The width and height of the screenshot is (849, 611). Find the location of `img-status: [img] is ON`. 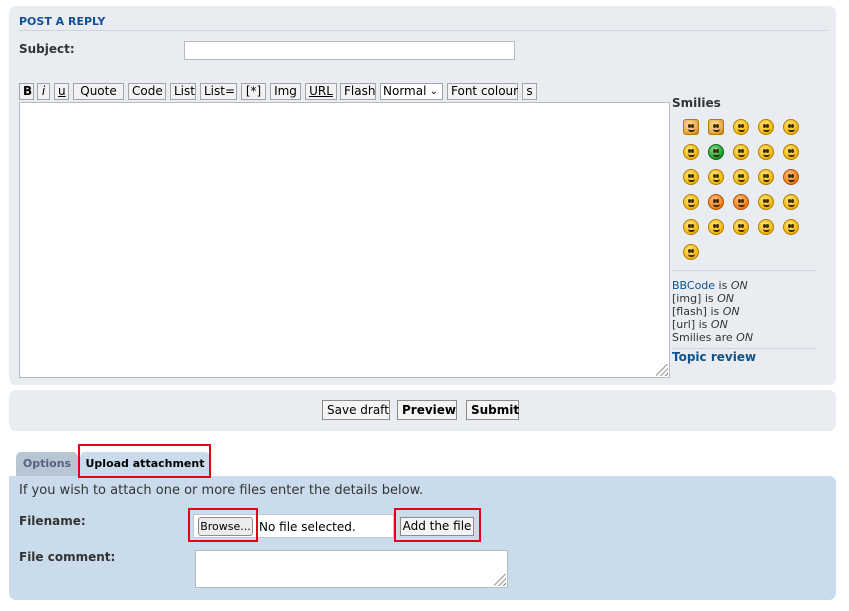

img-status: [img] is ON is located at coordinates (703, 298).